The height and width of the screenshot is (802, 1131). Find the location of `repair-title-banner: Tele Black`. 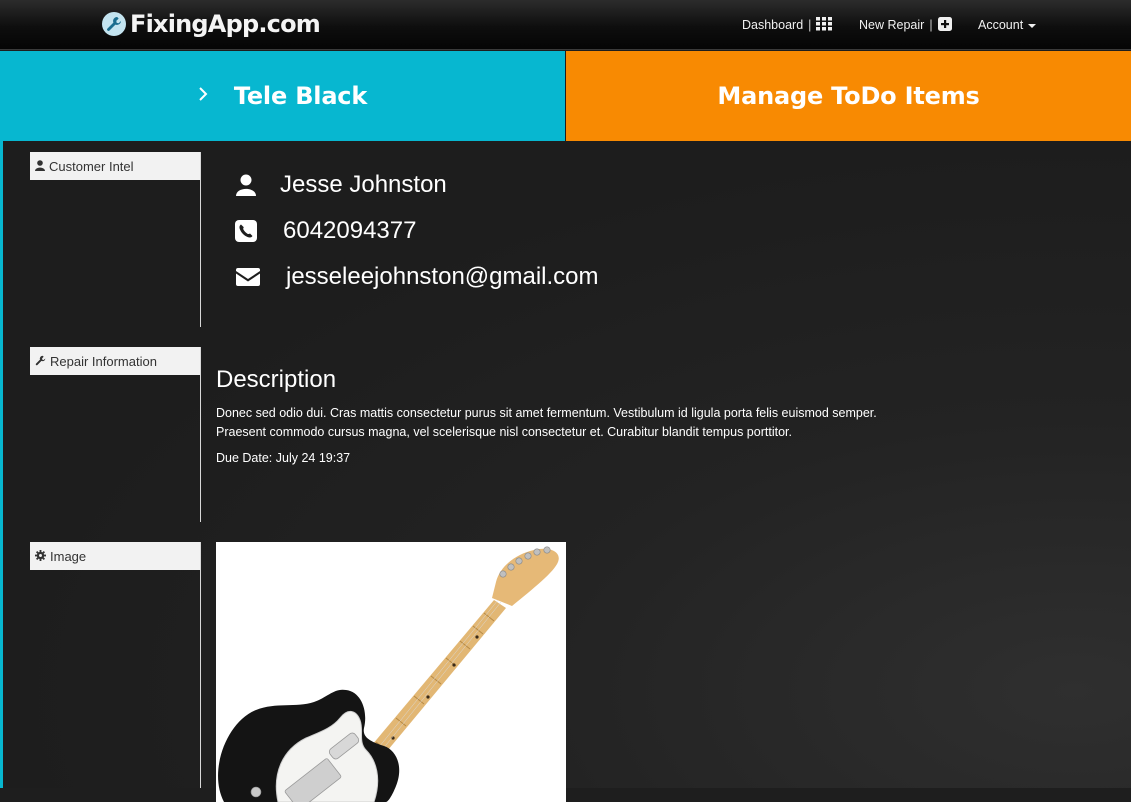

repair-title-banner: Tele Black is located at coordinates (282, 96).